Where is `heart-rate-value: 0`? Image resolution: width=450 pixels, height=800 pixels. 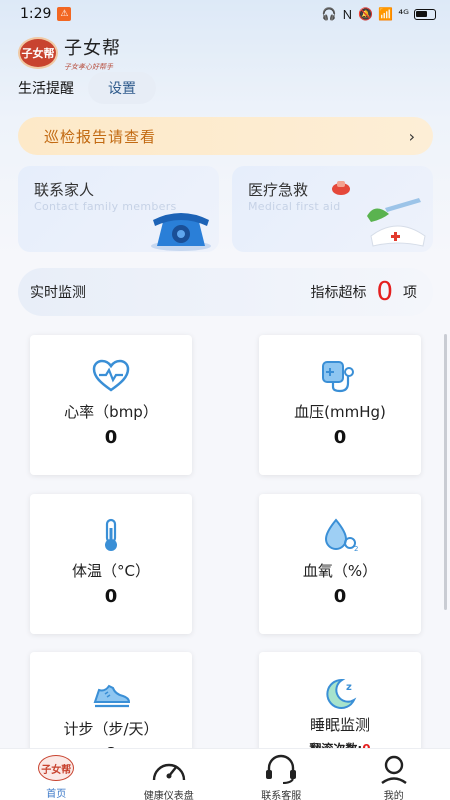 heart-rate-value: 0 is located at coordinates (111, 437).